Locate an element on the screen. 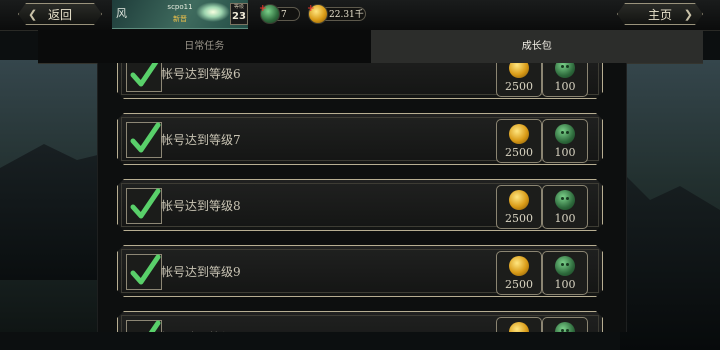  gold-currency: + 22.31千 is located at coordinates (336, 14).